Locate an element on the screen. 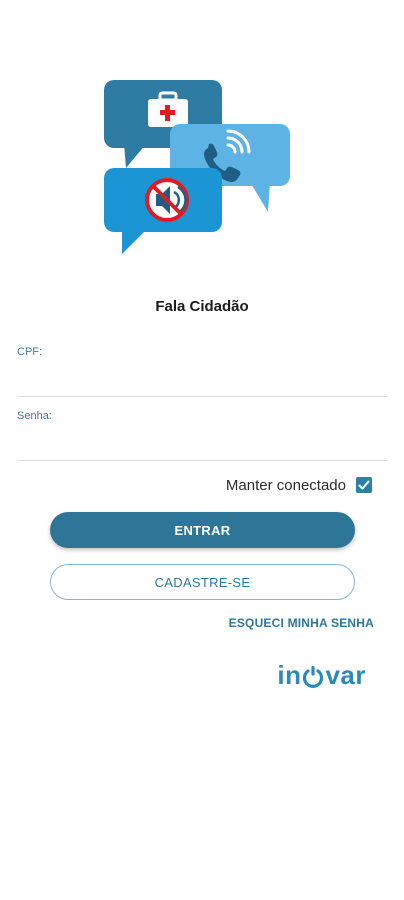 Image resolution: width=404 pixels, height=900 pixels. cpf-label: CPF: is located at coordinates (30, 352).